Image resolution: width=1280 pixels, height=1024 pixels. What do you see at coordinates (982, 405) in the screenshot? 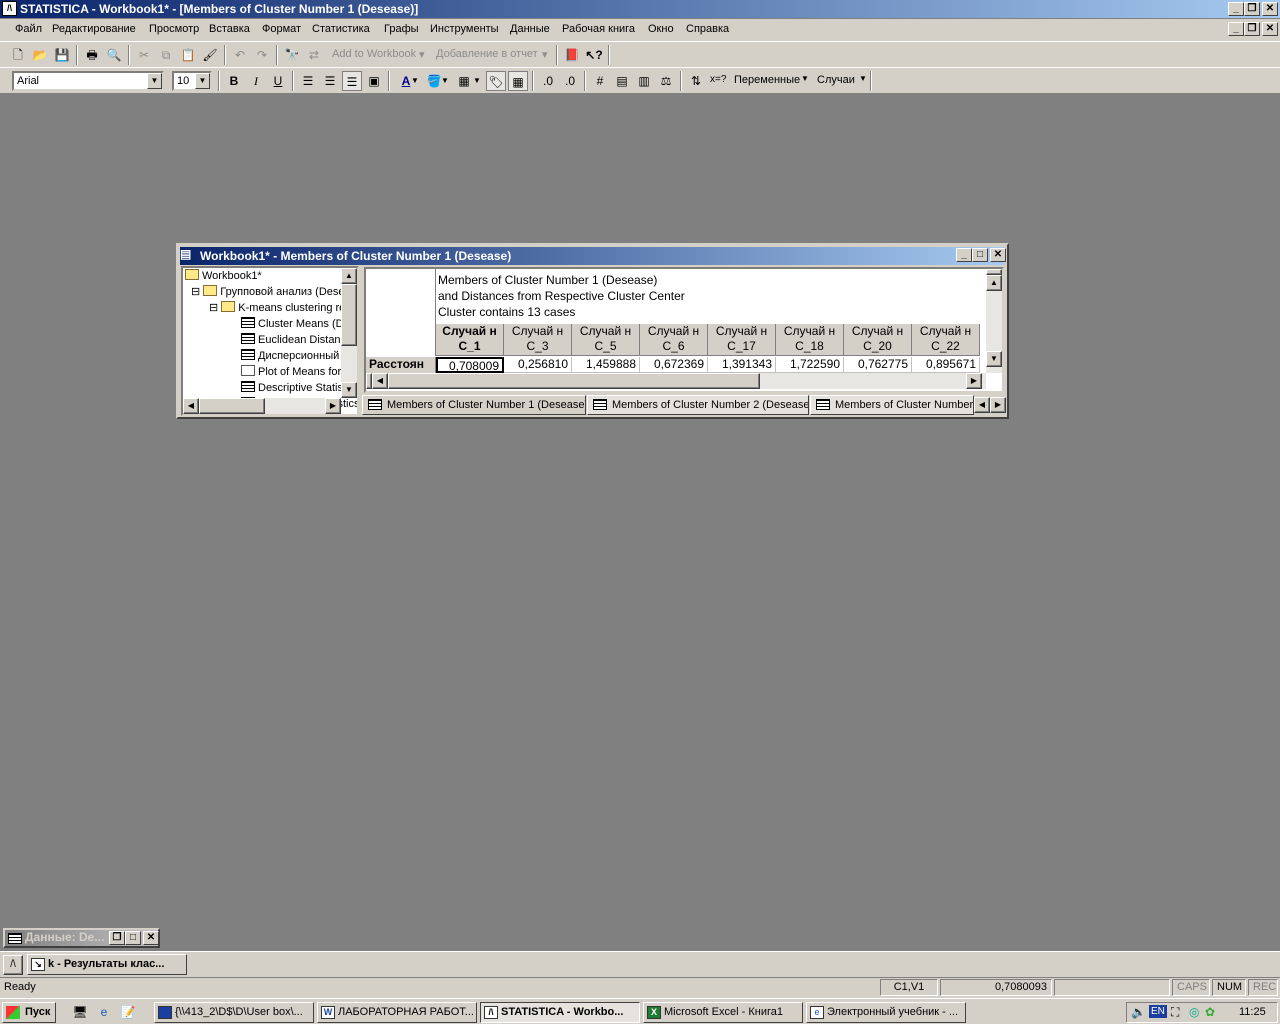
I see `tab-scroll-left-icon: ◀` at bounding box center [982, 405].